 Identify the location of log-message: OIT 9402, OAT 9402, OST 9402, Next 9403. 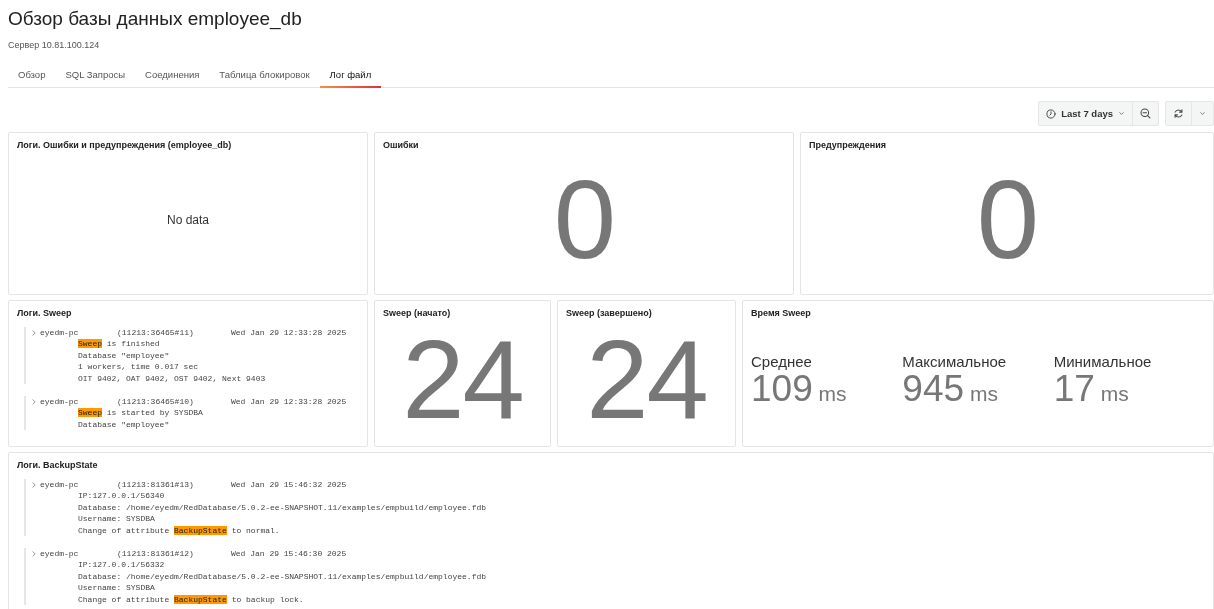
(172, 378).